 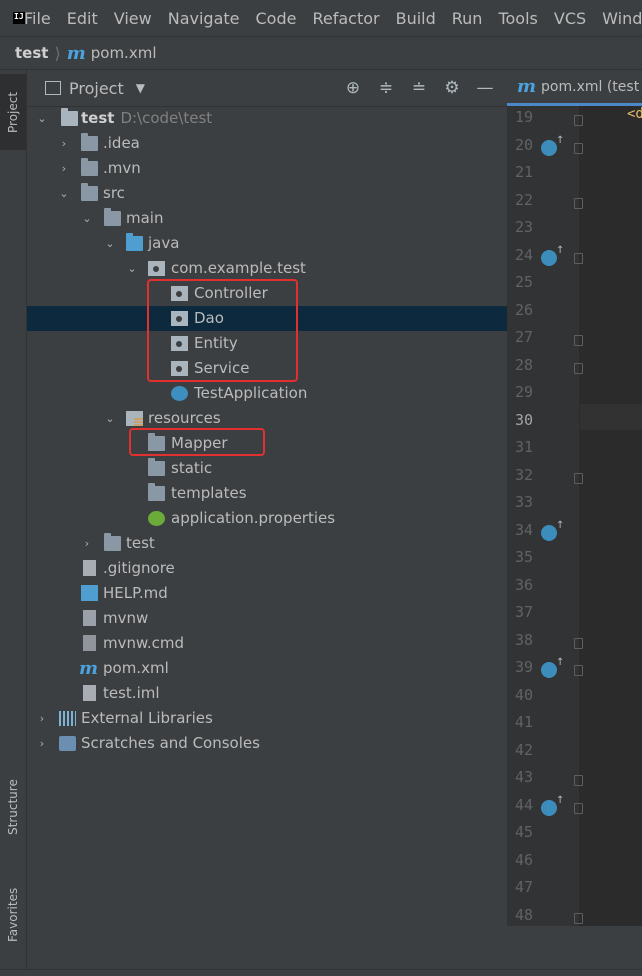 I want to click on menu-window: Window, so click(x=622, y=18).